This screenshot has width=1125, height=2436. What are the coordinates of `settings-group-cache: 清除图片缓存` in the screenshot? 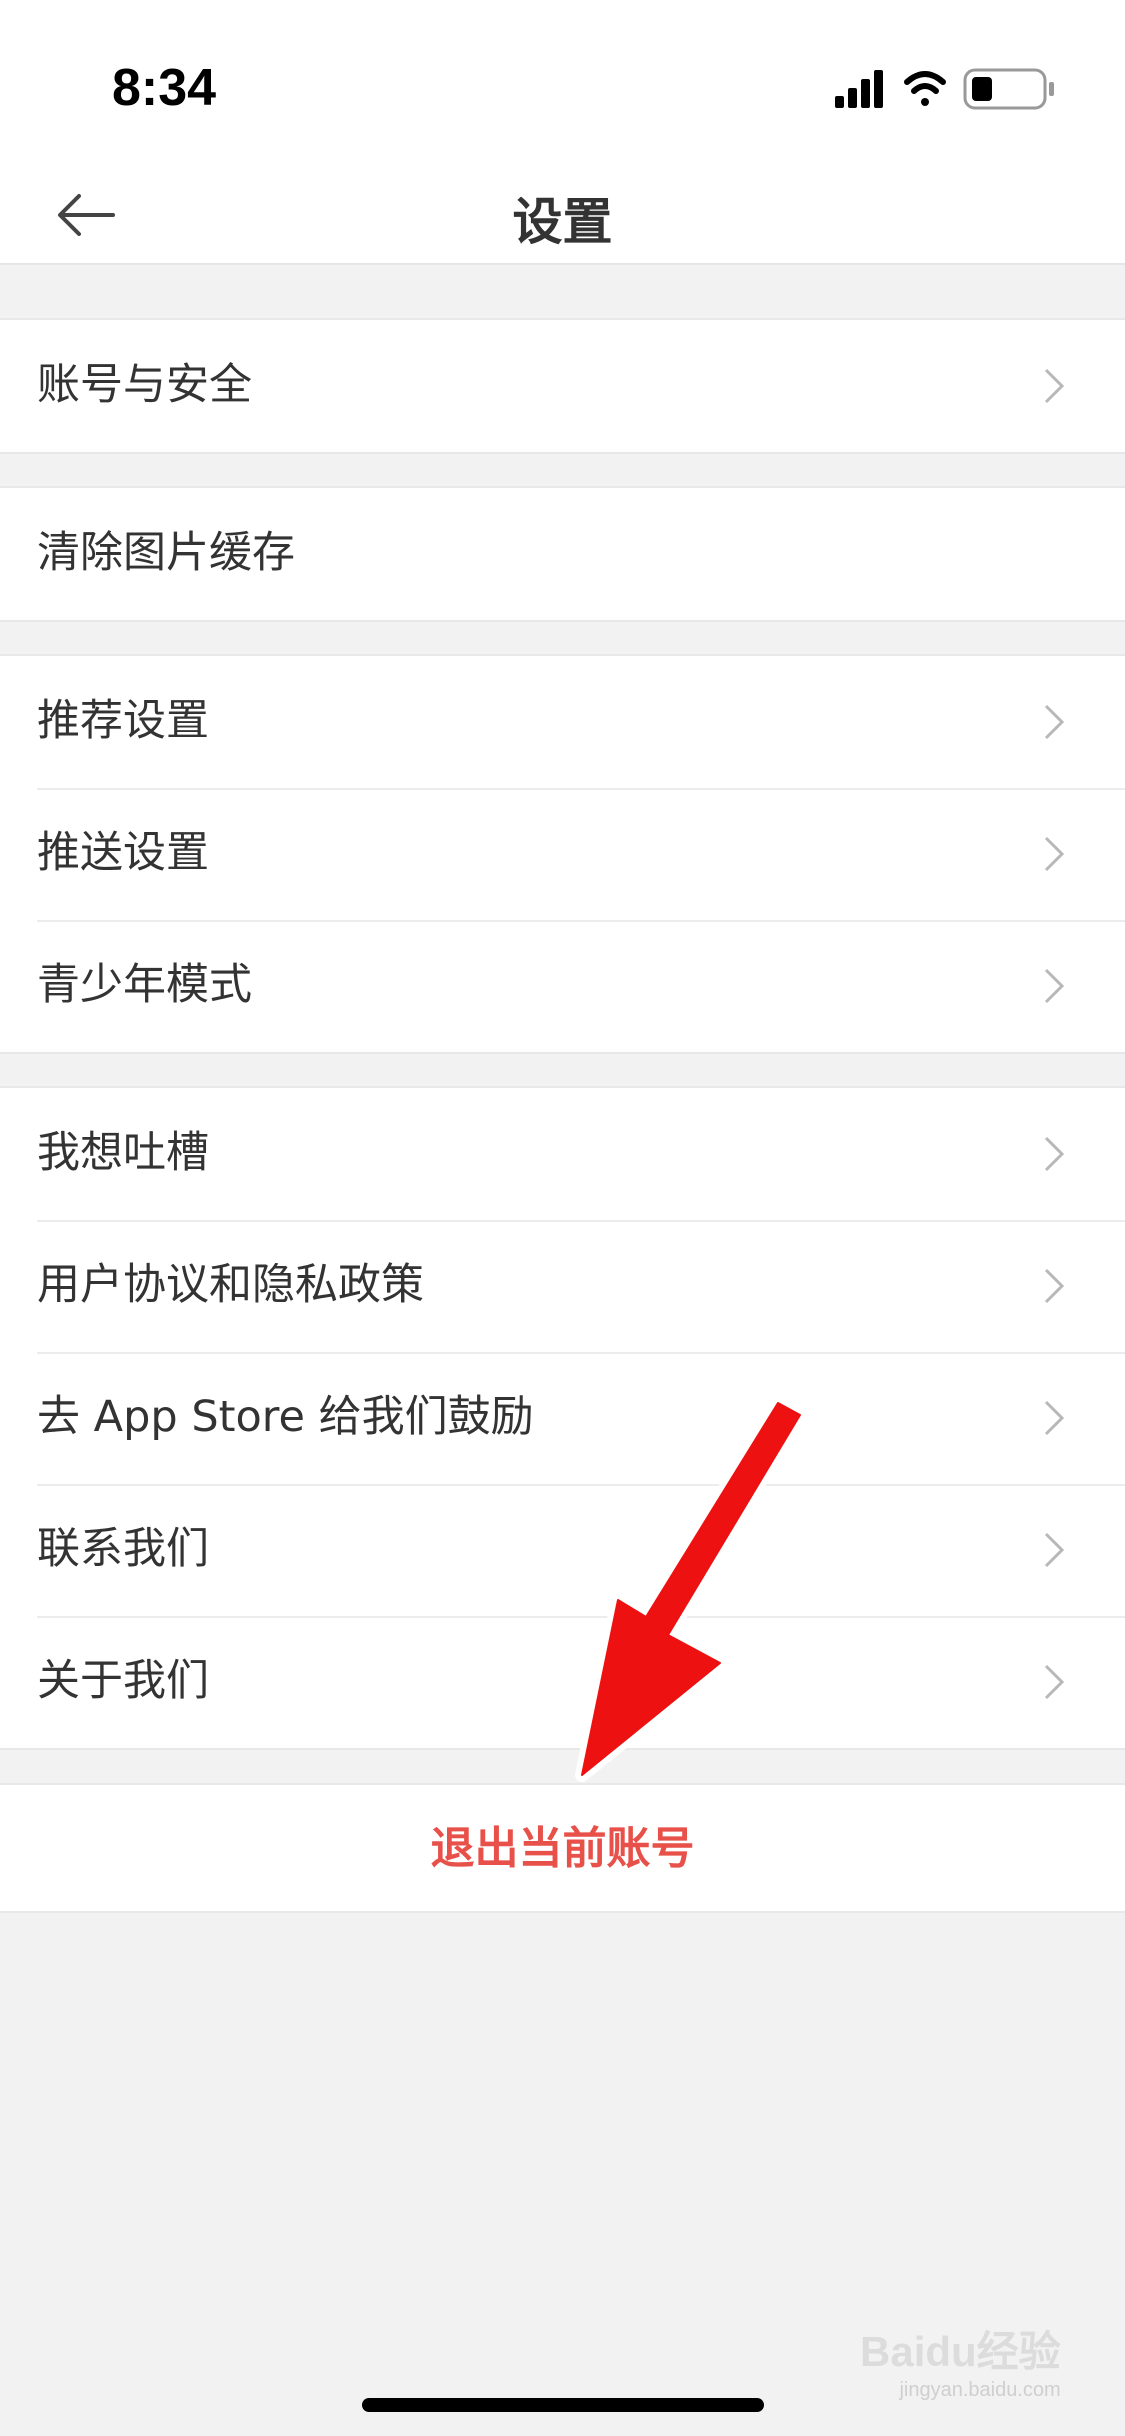 It's located at (562, 554).